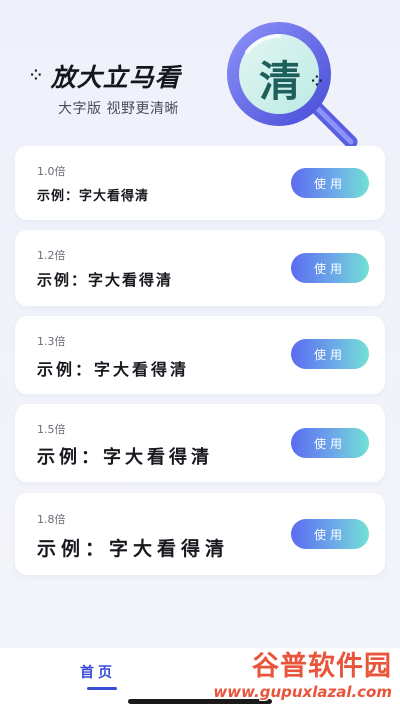 Image resolution: width=400 pixels, height=711 pixels. Describe the element at coordinates (51, 255) in the screenshot. I see `size-multiplier: 1.2倍` at that location.